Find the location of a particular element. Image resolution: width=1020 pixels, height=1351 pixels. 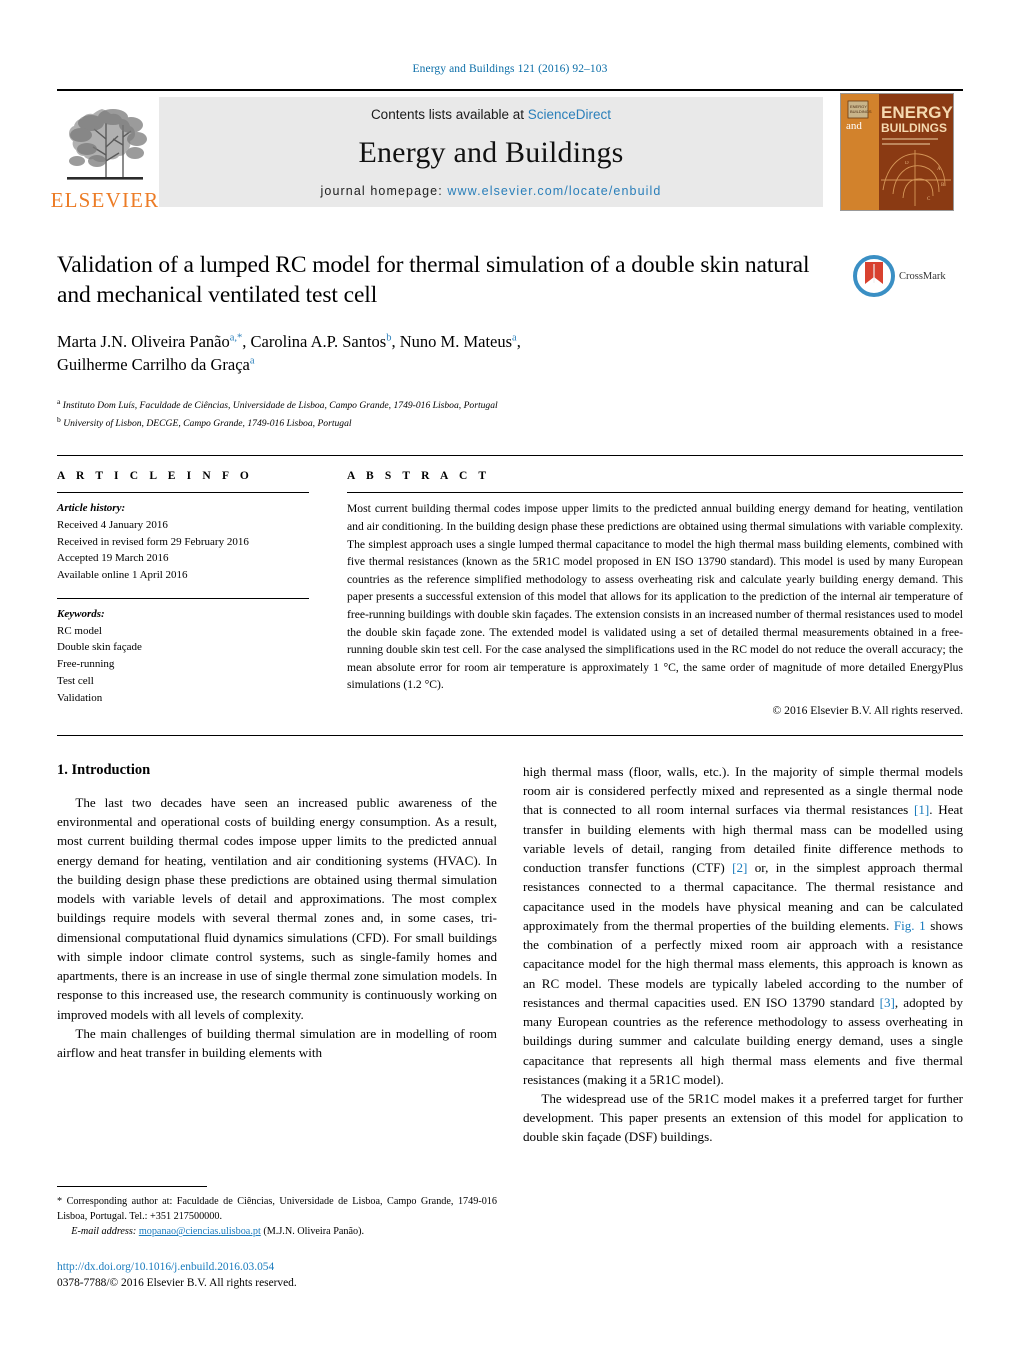

author-marks-1: b is located at coordinates (388, 337).